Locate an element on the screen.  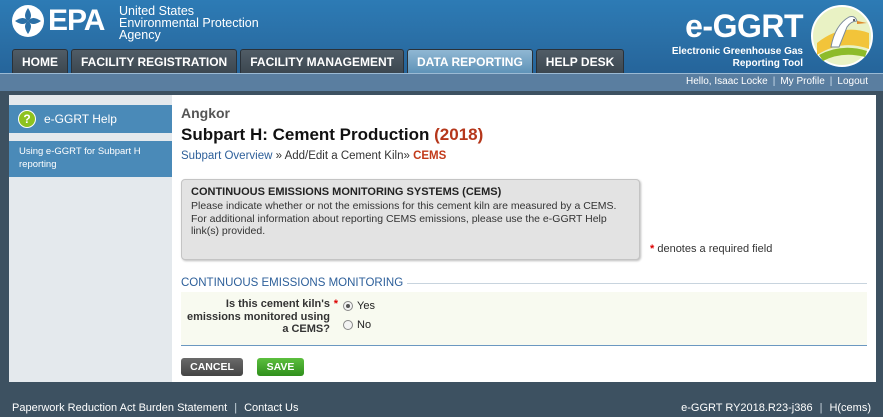
eggrt-title: e-GGRT is located at coordinates (744, 26).